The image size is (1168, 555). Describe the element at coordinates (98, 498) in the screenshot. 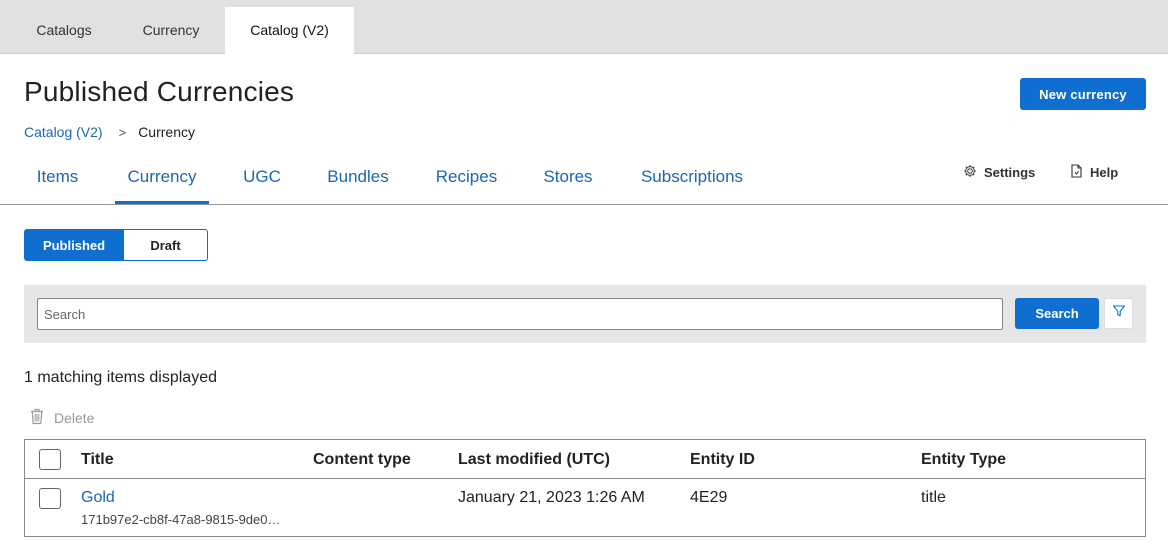

I see `row-title-link: Gold` at that location.